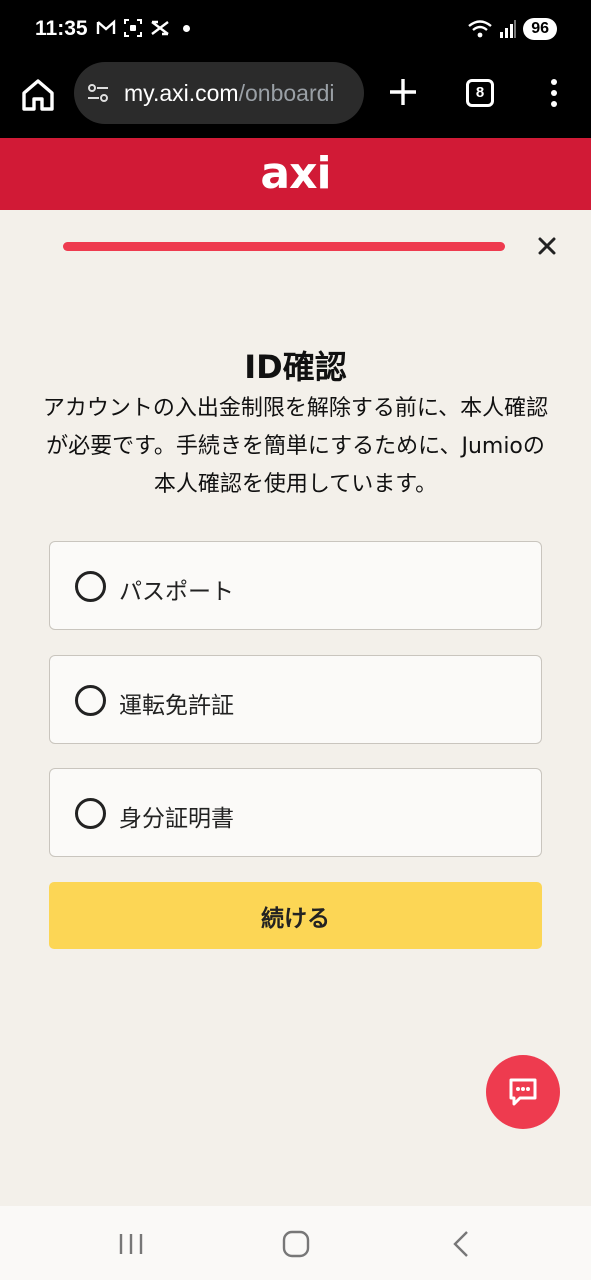 The image size is (591, 1280). What do you see at coordinates (176, 706) in the screenshot?
I see `option-label: 運転免許証` at bounding box center [176, 706].